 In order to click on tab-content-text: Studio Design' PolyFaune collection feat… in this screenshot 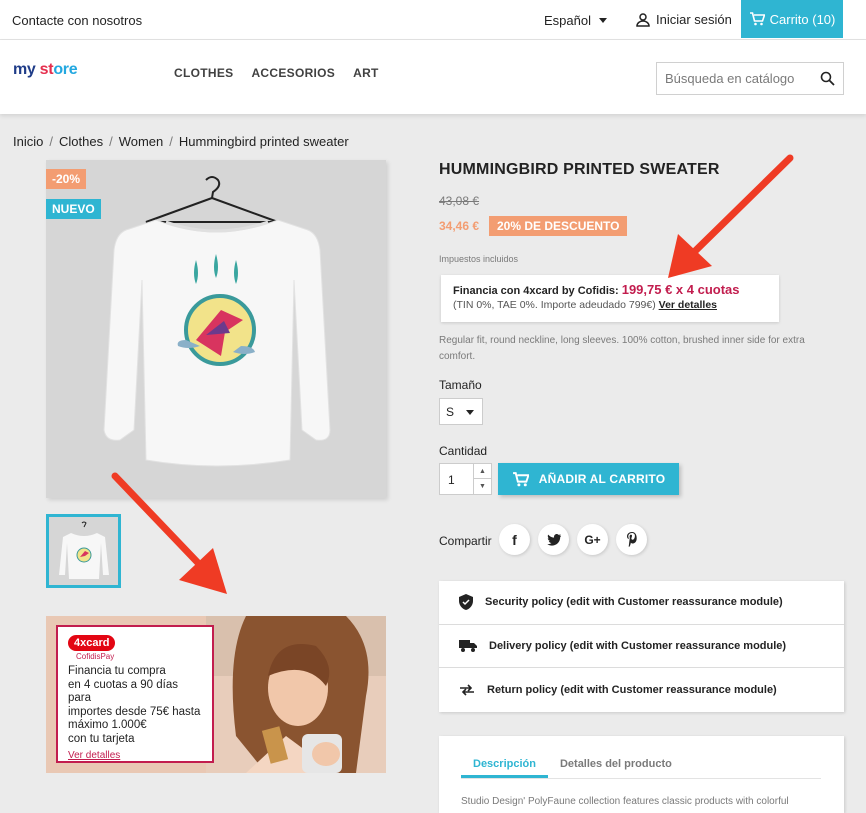, I will do `click(625, 801)`.